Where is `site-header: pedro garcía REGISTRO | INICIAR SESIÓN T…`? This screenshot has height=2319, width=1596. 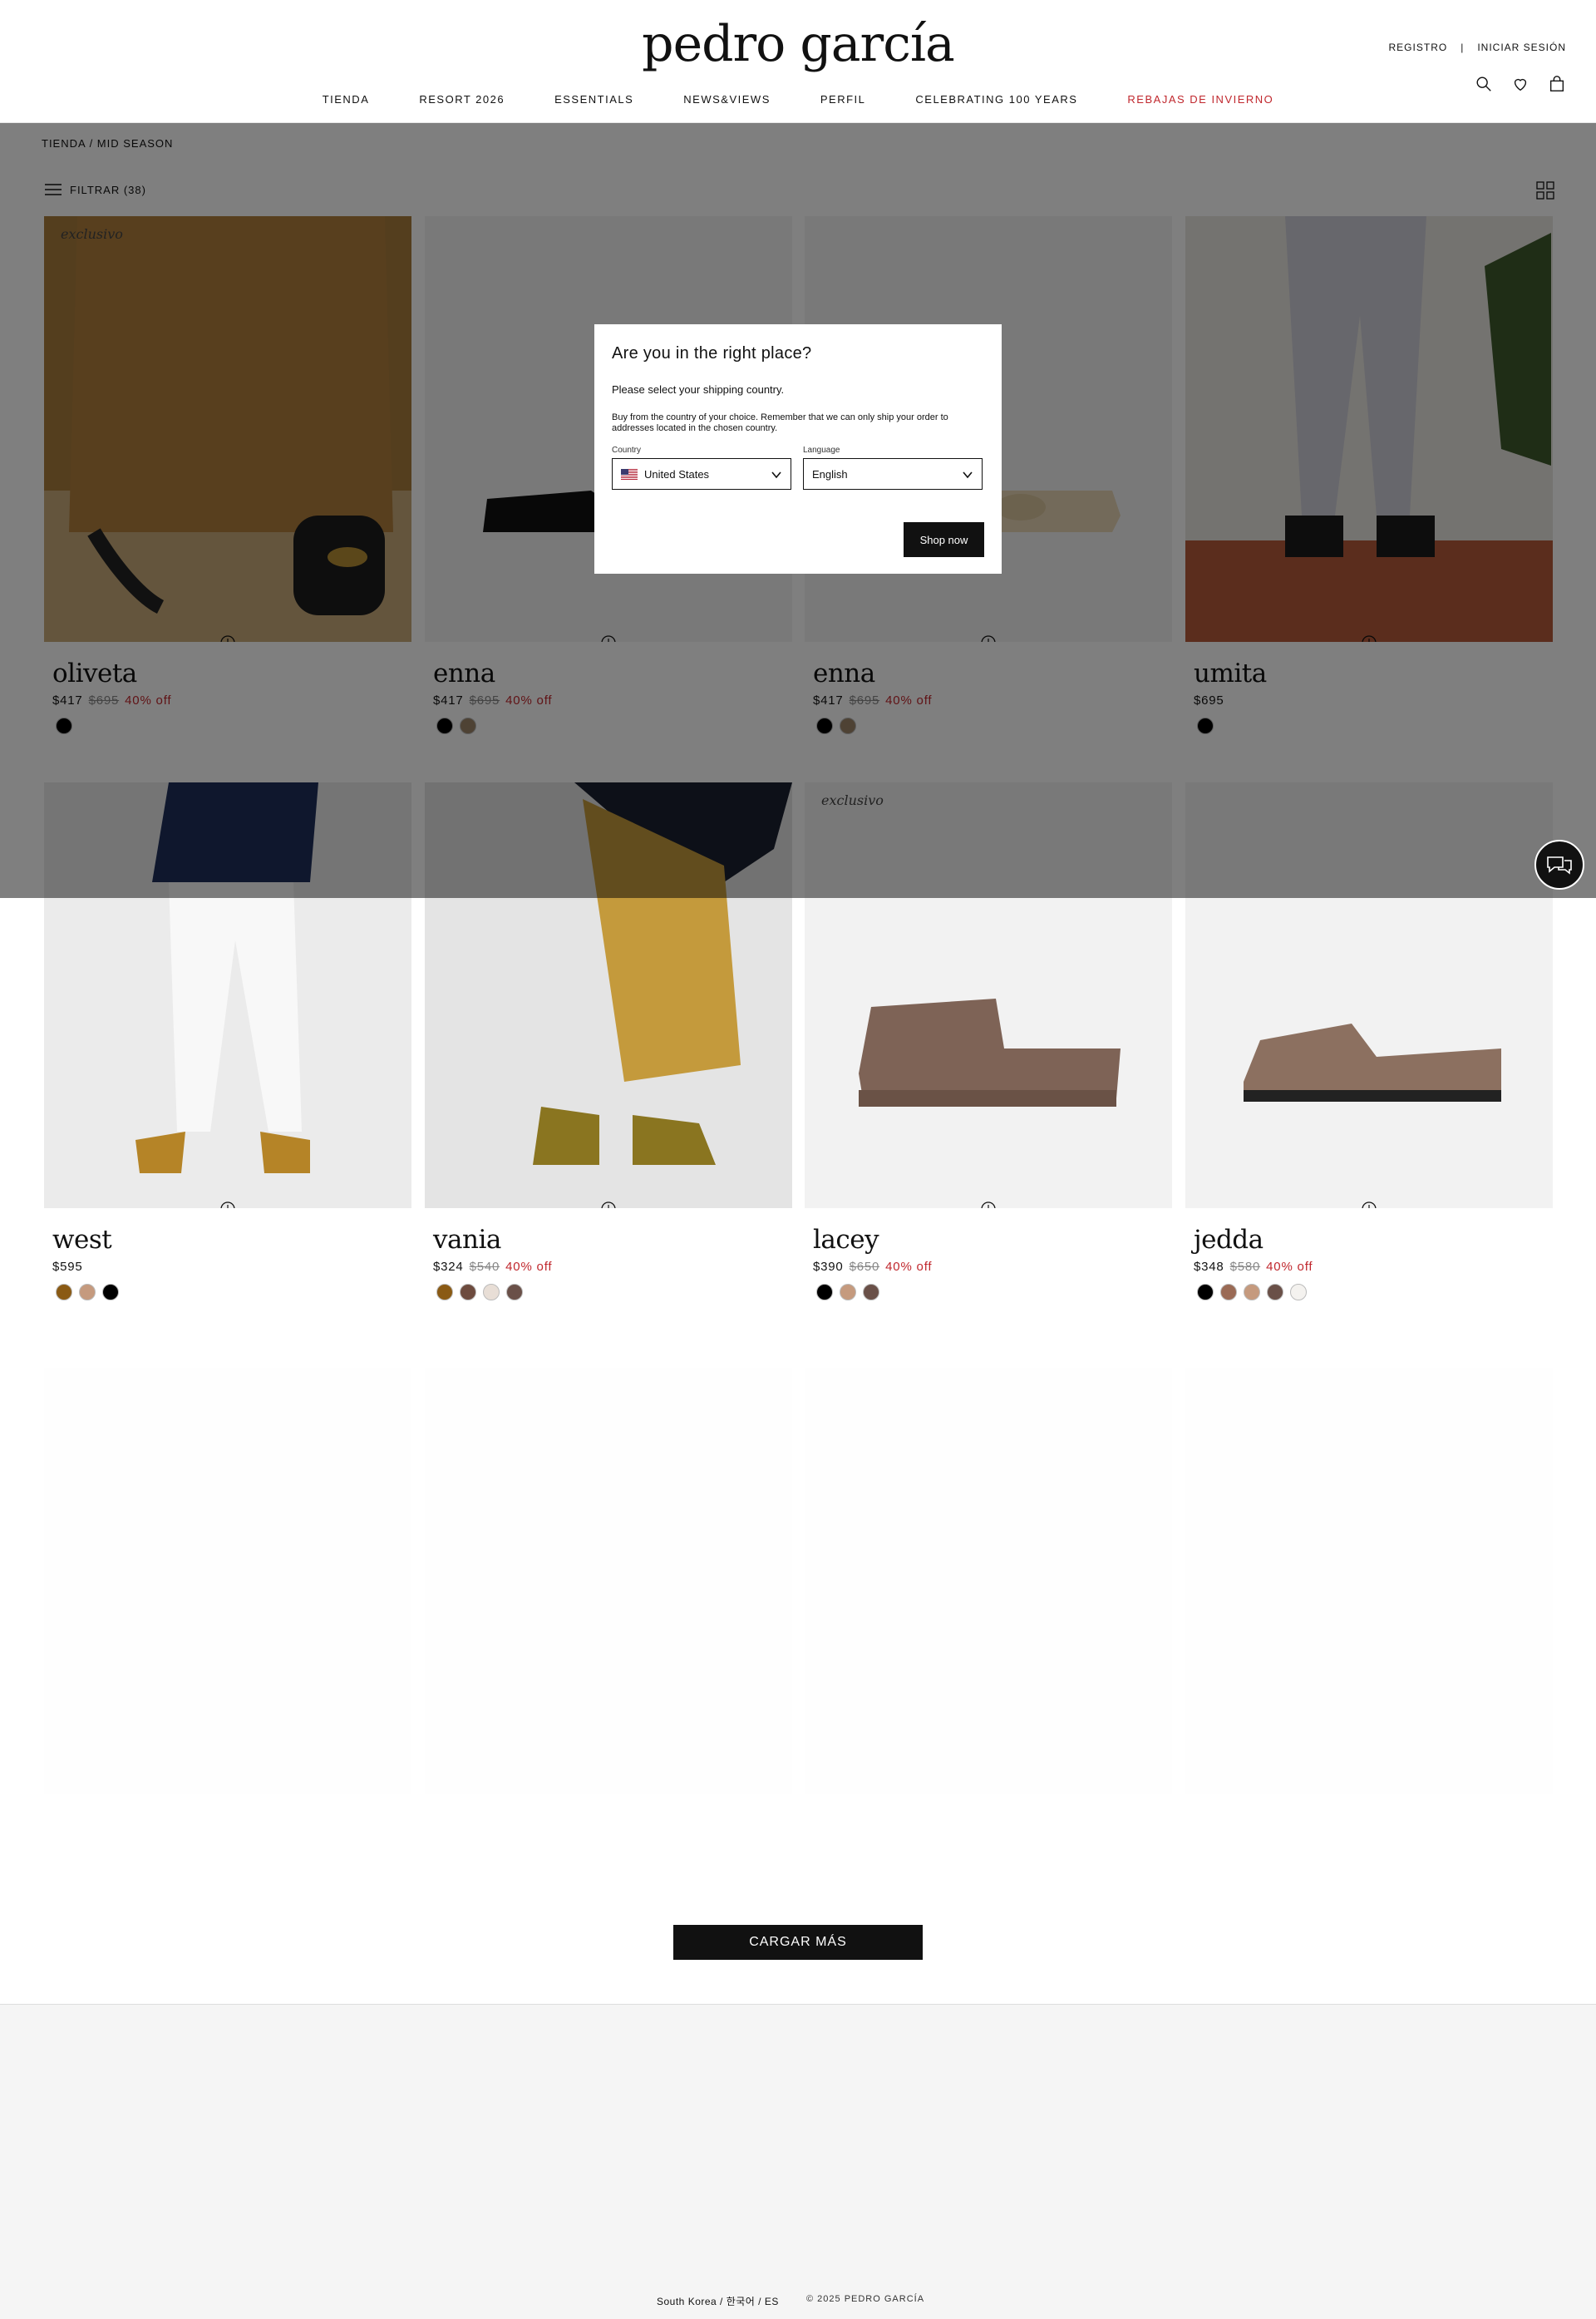 site-header: pedro garcía REGISTRO | INICIAR SESIÓN T… is located at coordinates (798, 61).